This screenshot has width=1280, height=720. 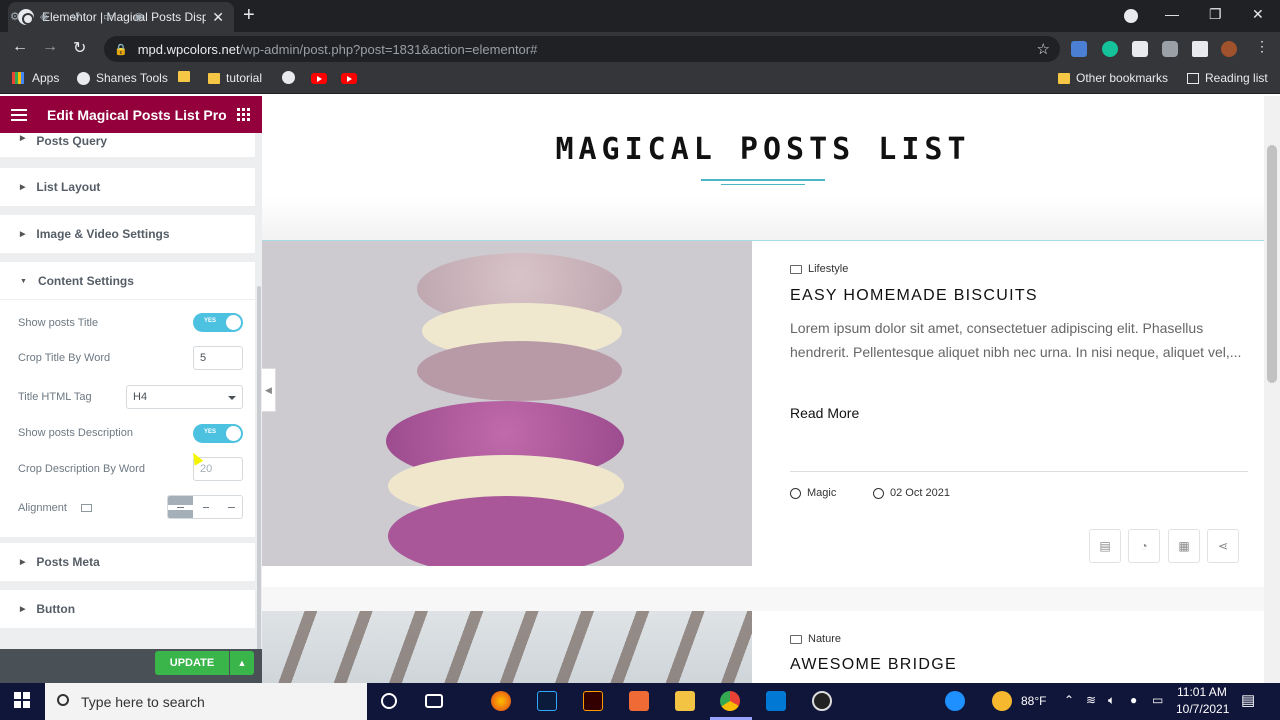 What do you see at coordinates (127, 187) in the screenshot?
I see `section-list-layout: ▶ List Layout` at bounding box center [127, 187].